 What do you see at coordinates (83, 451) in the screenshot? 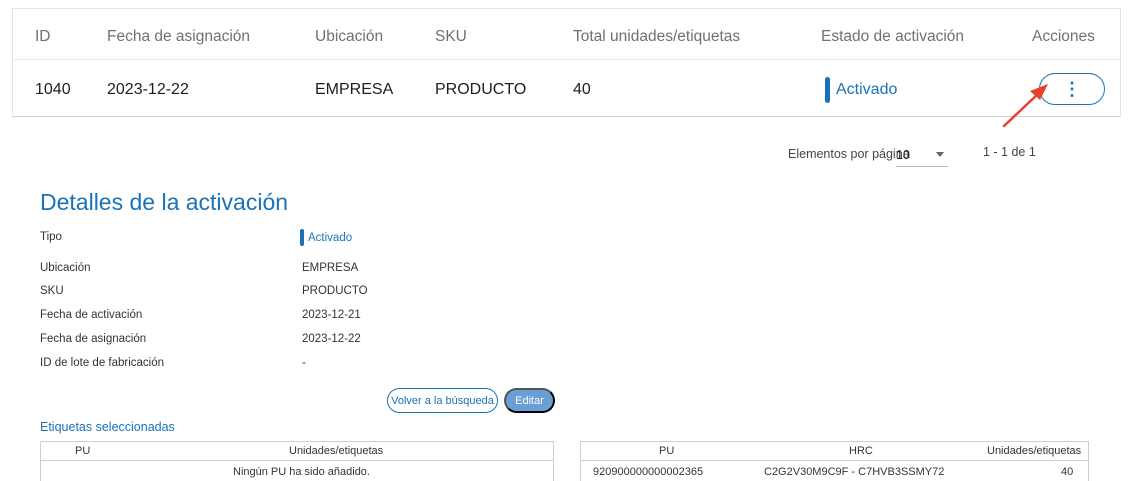
I see `col-header-pu: PU` at bounding box center [83, 451].